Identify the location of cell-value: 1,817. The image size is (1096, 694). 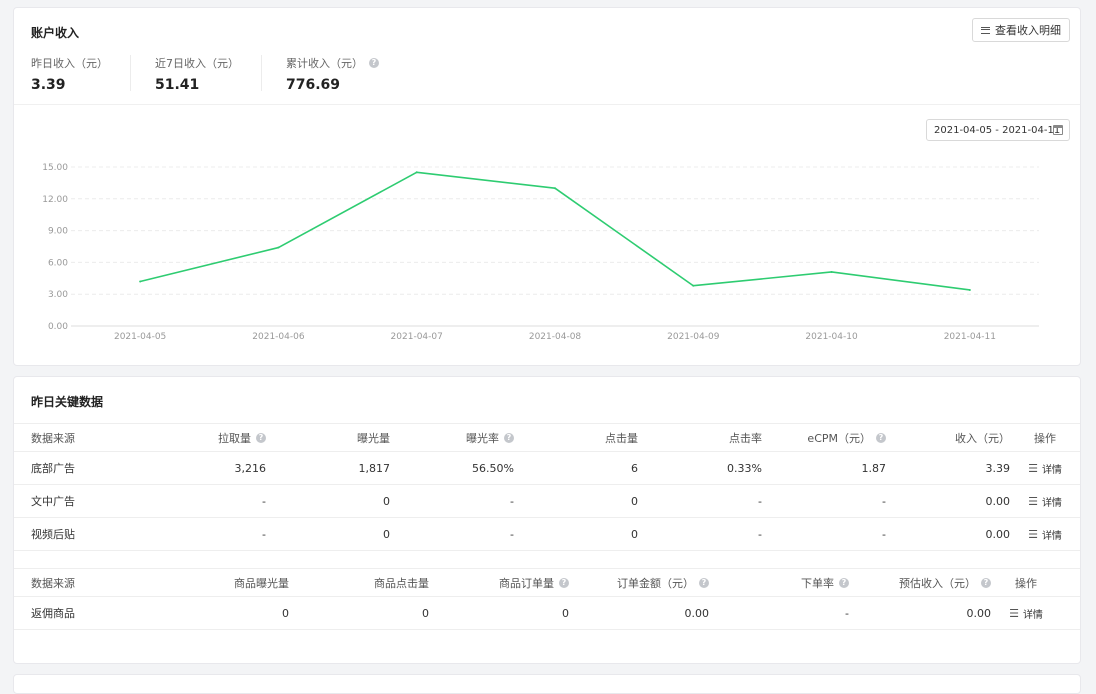
(374, 468).